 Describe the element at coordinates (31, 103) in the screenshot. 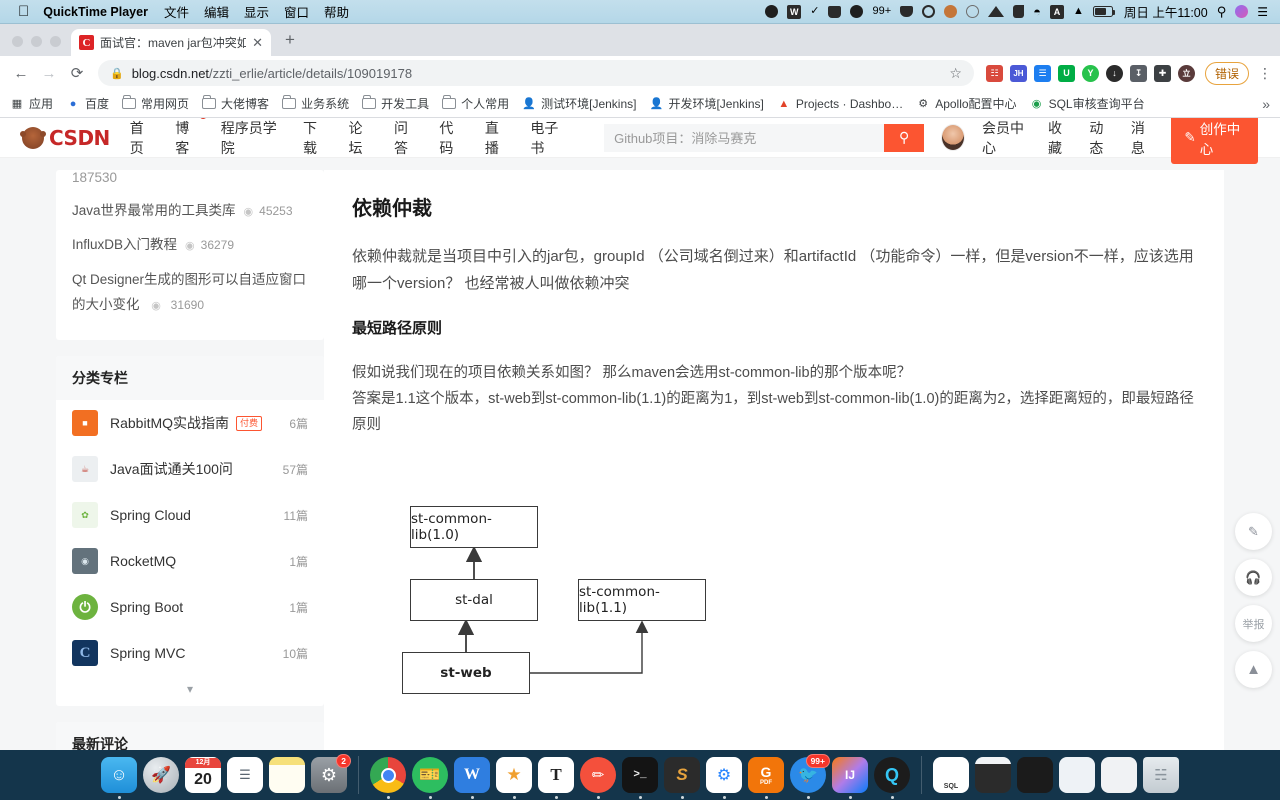

I see `bookmark-apps: ▦ 应用` at that location.